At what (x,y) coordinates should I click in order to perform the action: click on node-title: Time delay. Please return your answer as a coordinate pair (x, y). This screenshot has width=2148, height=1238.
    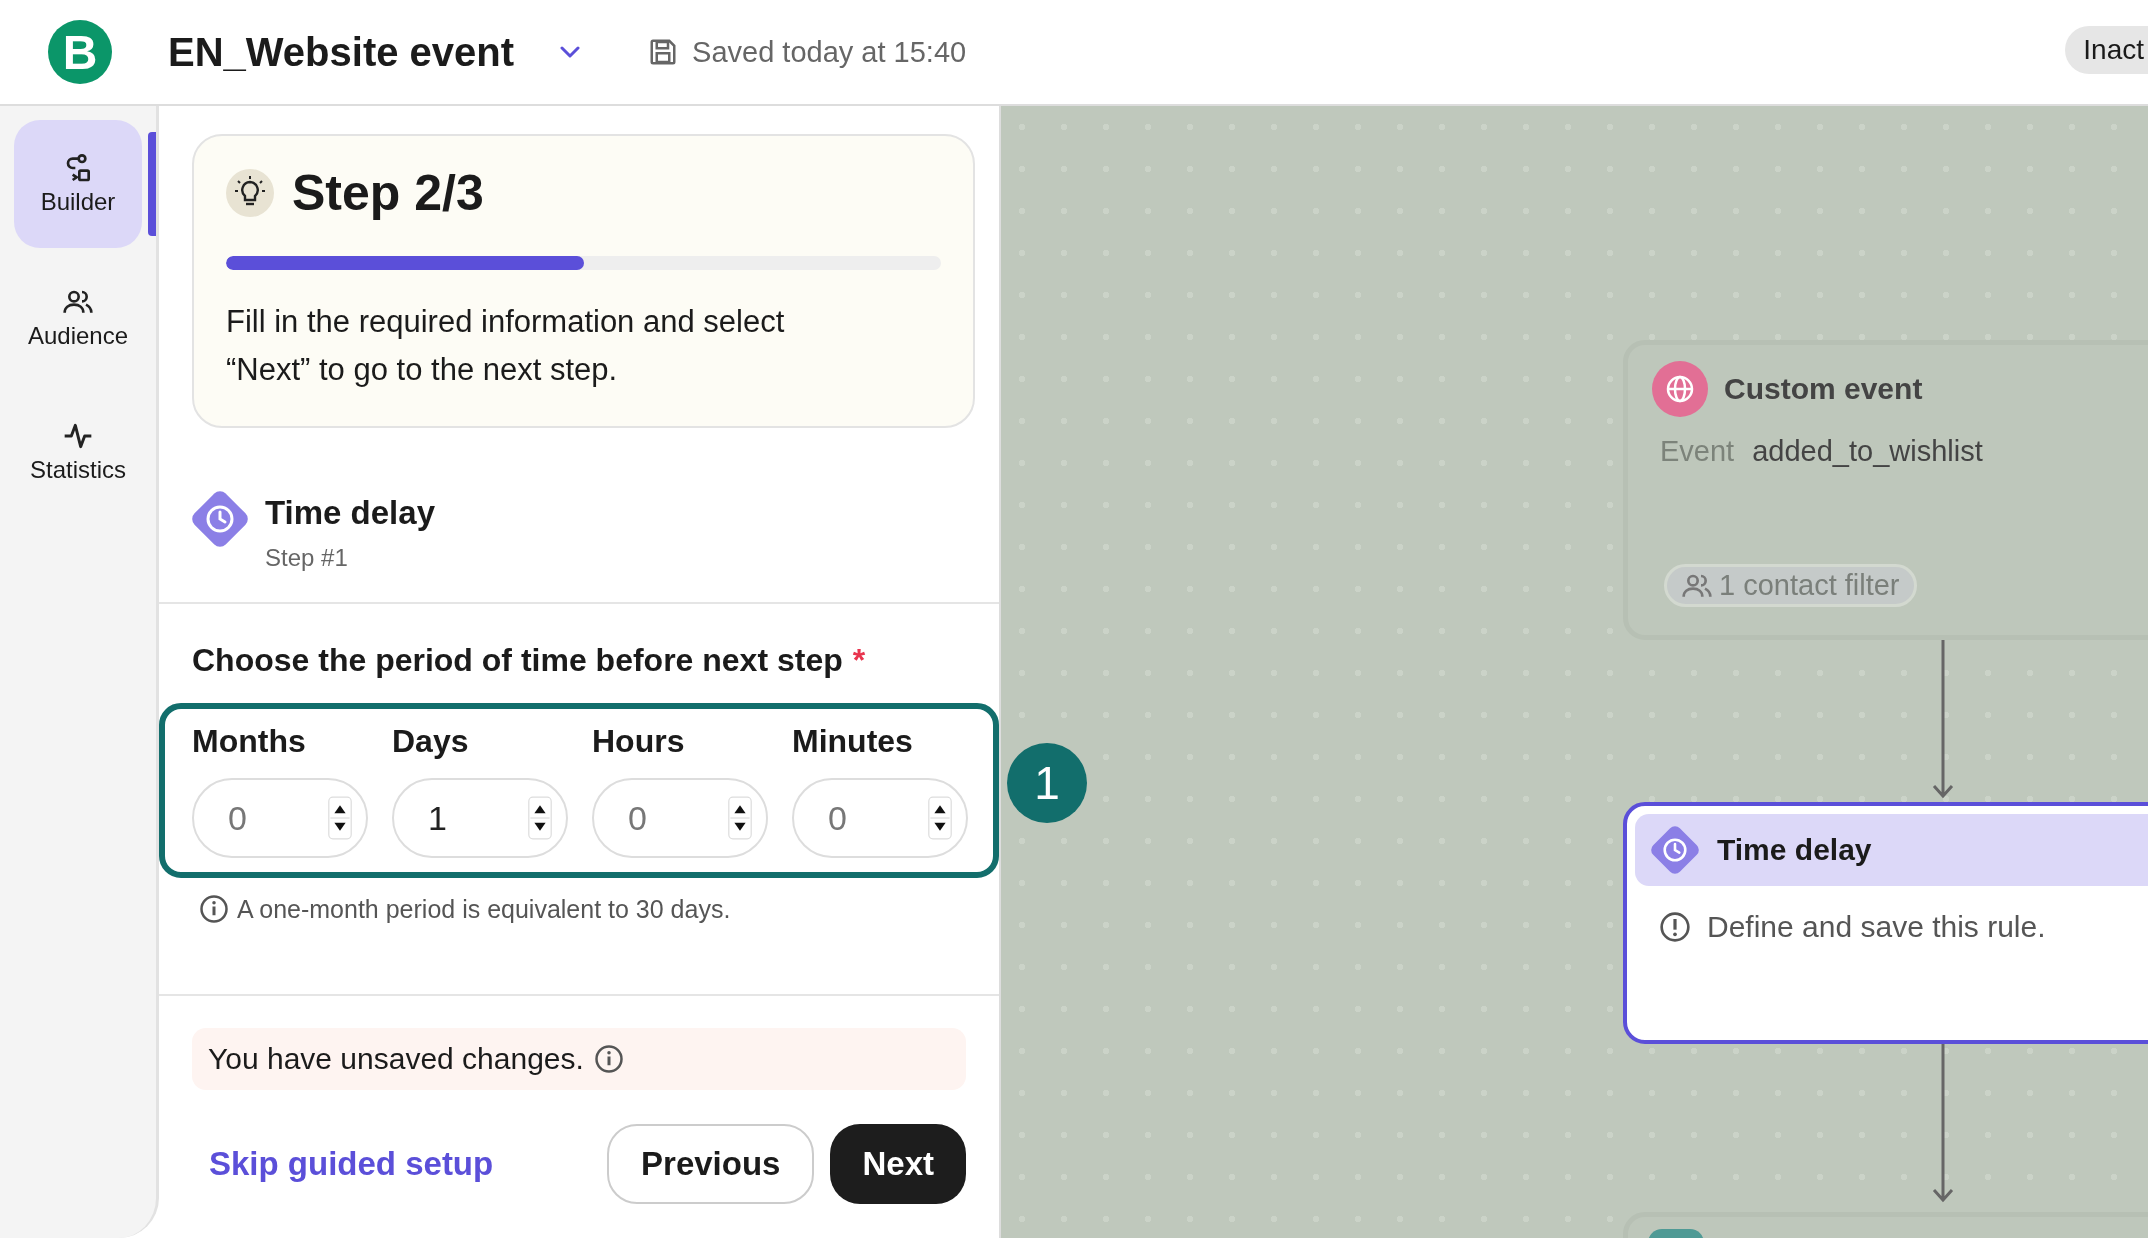
    Looking at the image, I should click on (1794, 850).